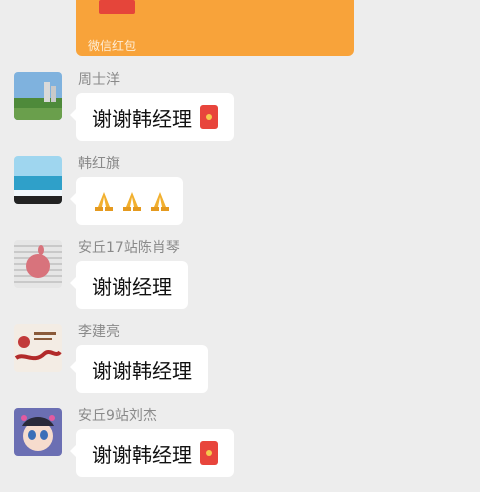 Image resolution: width=480 pixels, height=492 pixels. What do you see at coordinates (99, 80) in the screenshot?
I see `sender-name: 周士洋` at bounding box center [99, 80].